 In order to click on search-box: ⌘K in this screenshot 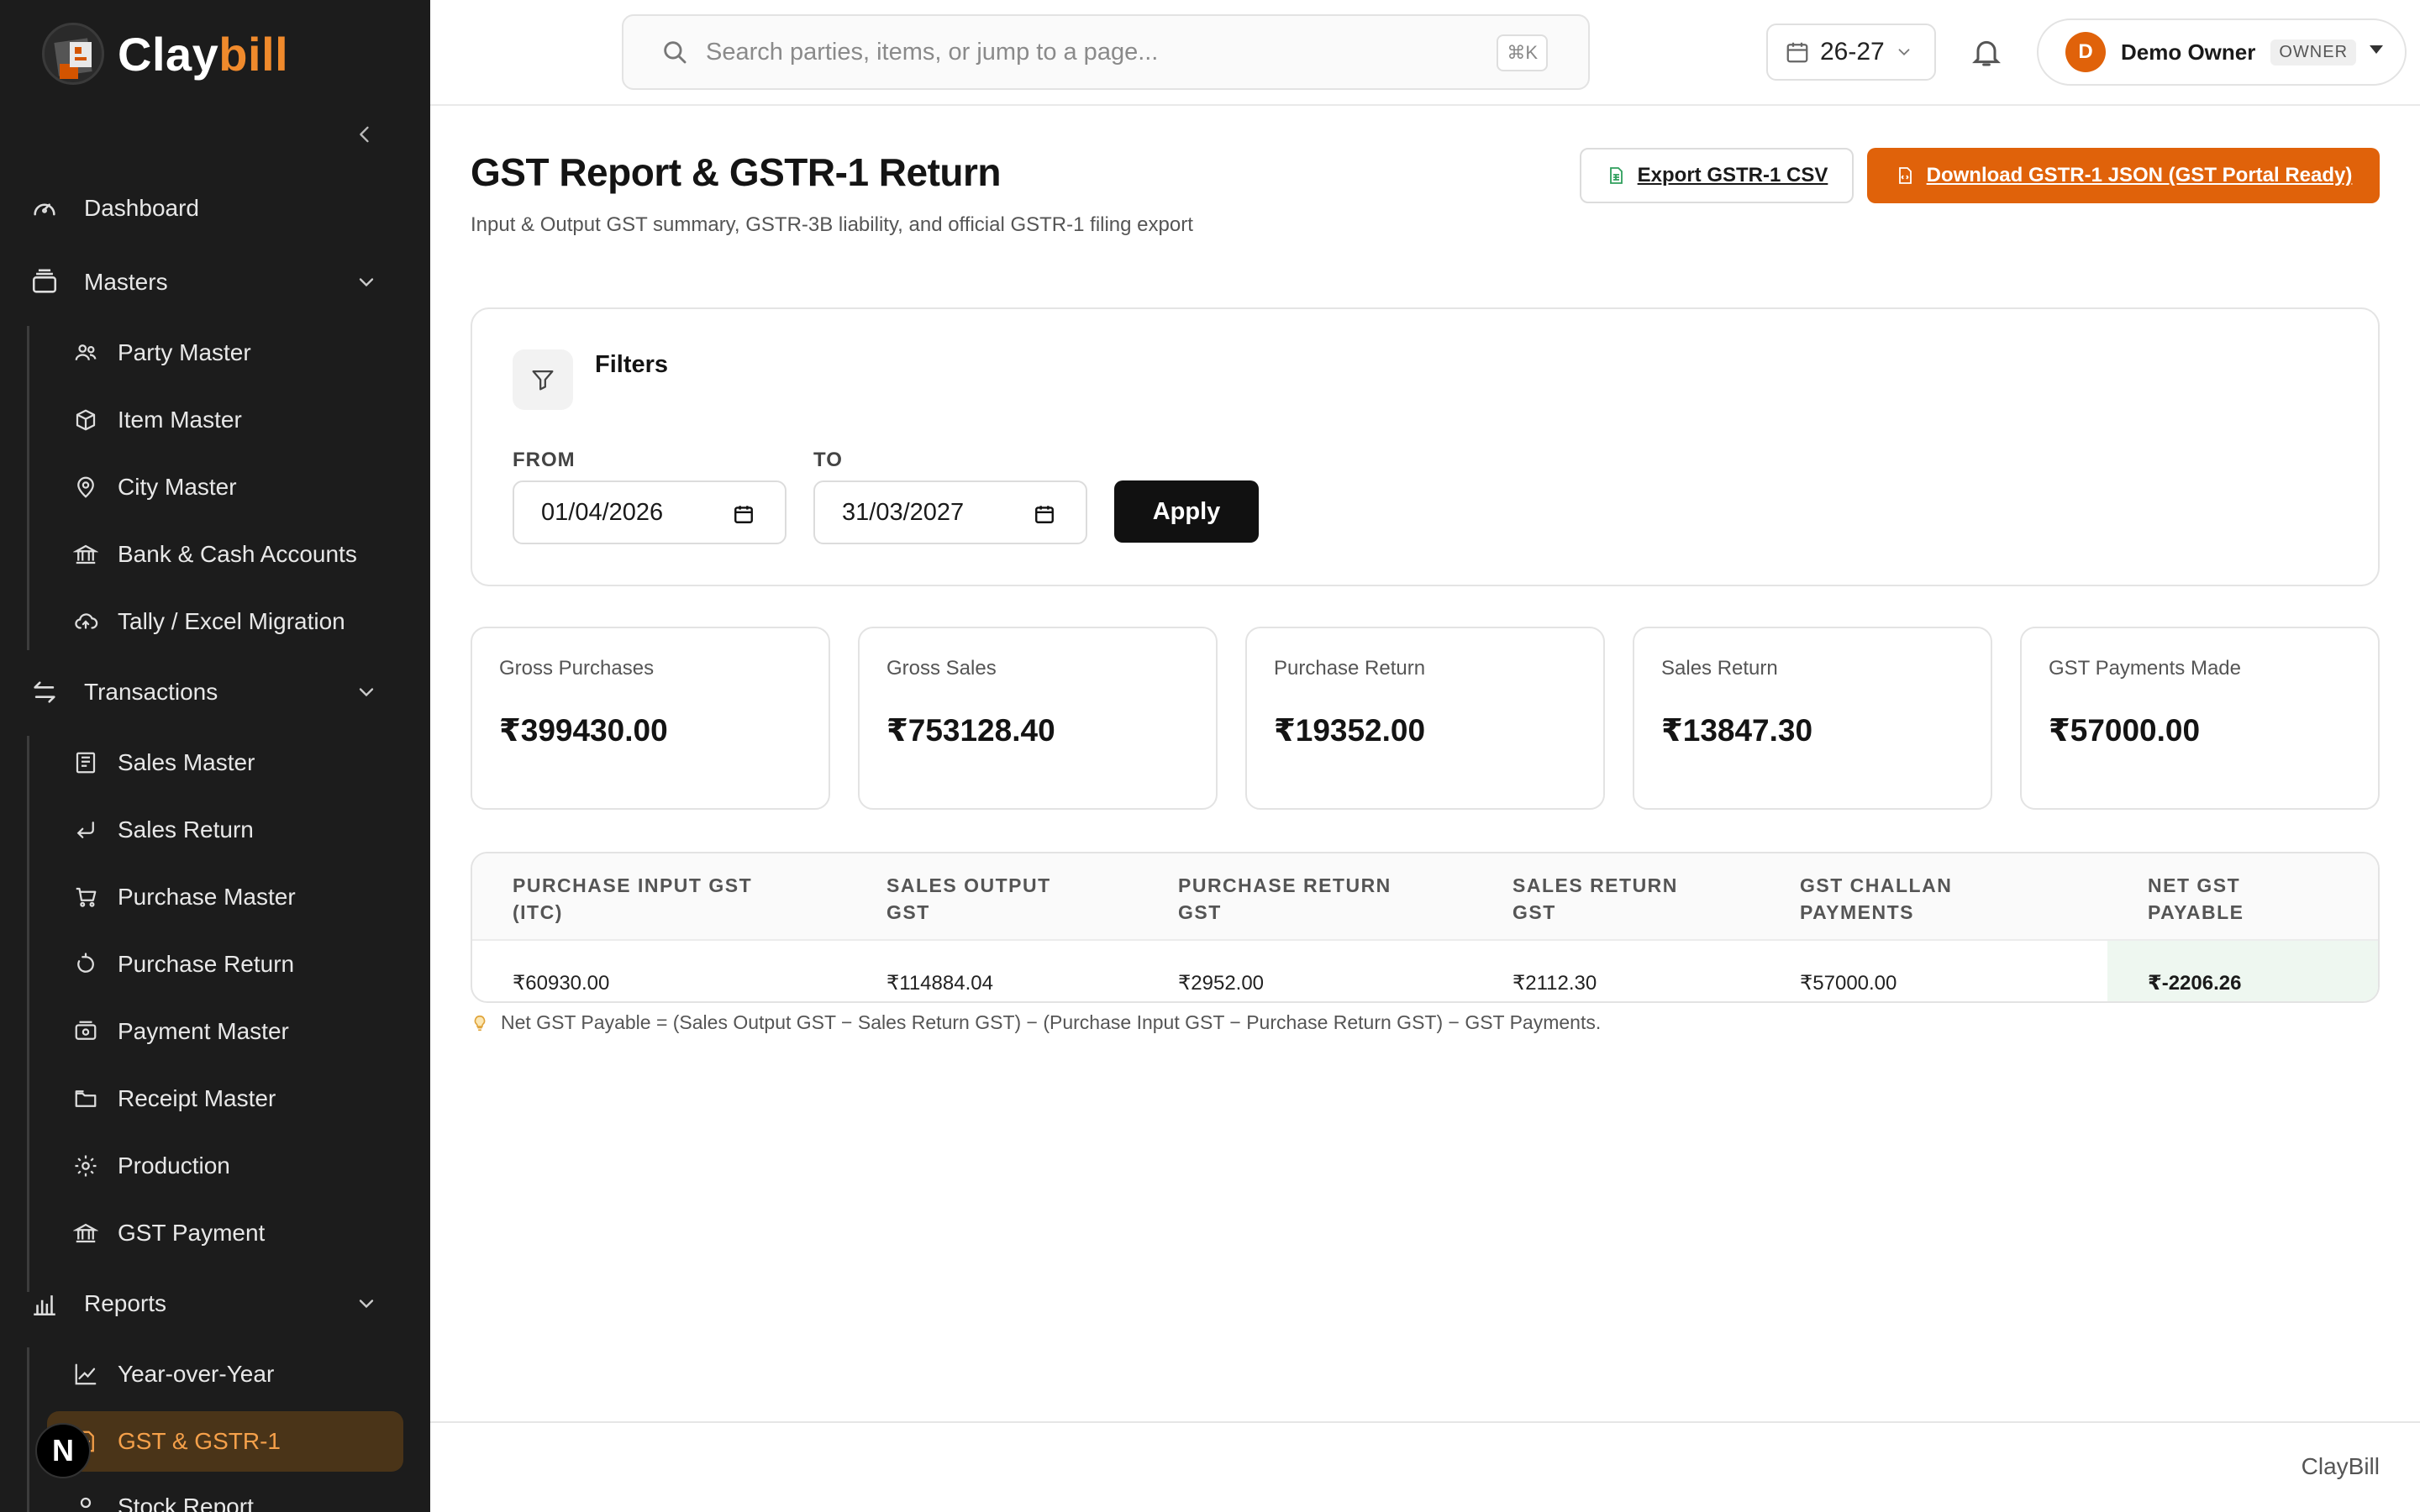, I will do `click(1106, 52)`.